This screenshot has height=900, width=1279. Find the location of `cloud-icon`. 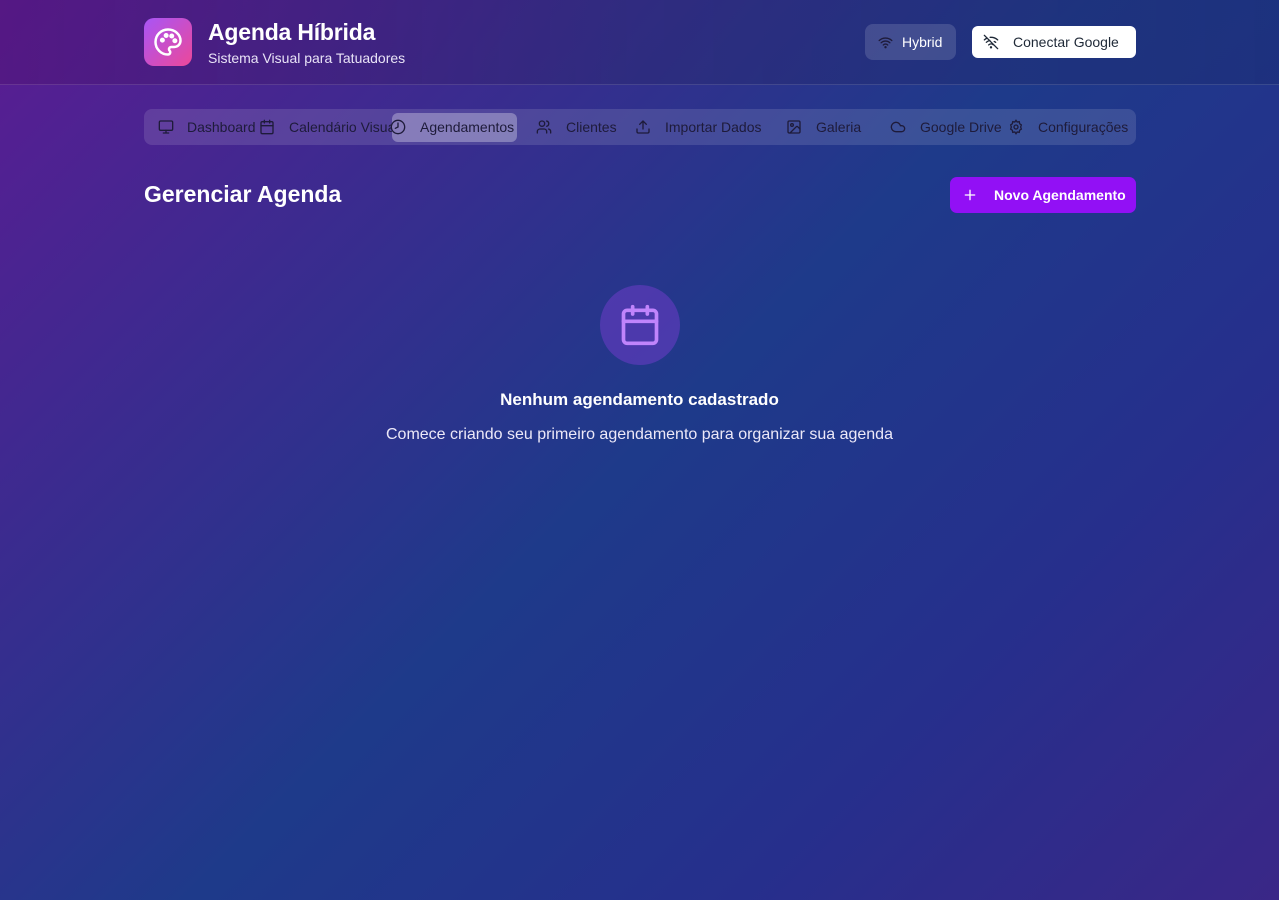

cloud-icon is located at coordinates (898, 127).